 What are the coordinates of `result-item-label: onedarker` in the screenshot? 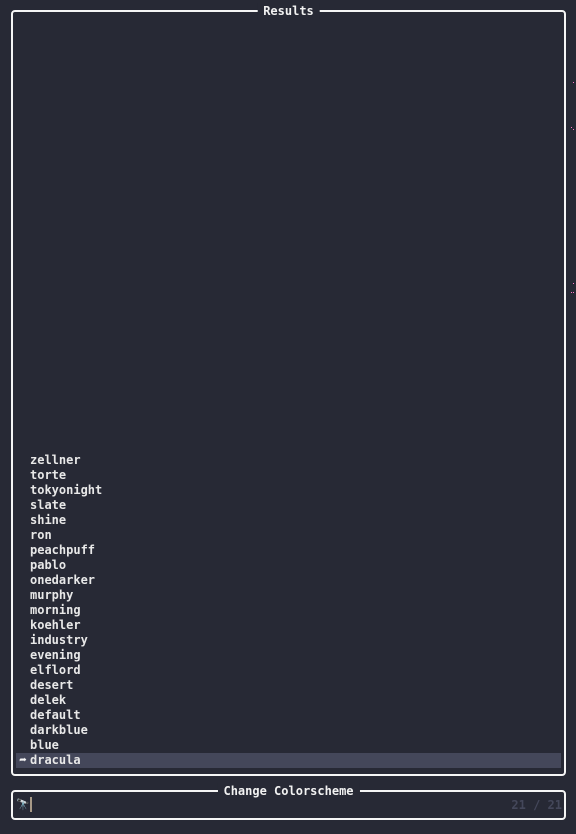 It's located at (63, 580).